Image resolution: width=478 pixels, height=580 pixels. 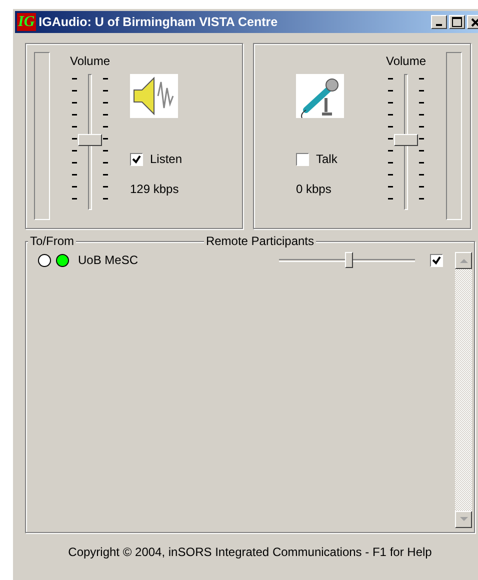 I want to click on minimize-button, so click(x=439, y=22).